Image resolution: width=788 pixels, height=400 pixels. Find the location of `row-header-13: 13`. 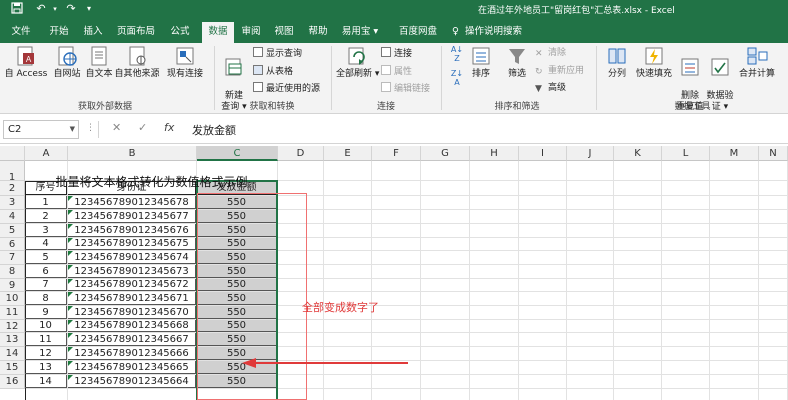

row-header-13: 13 is located at coordinates (12, 340).